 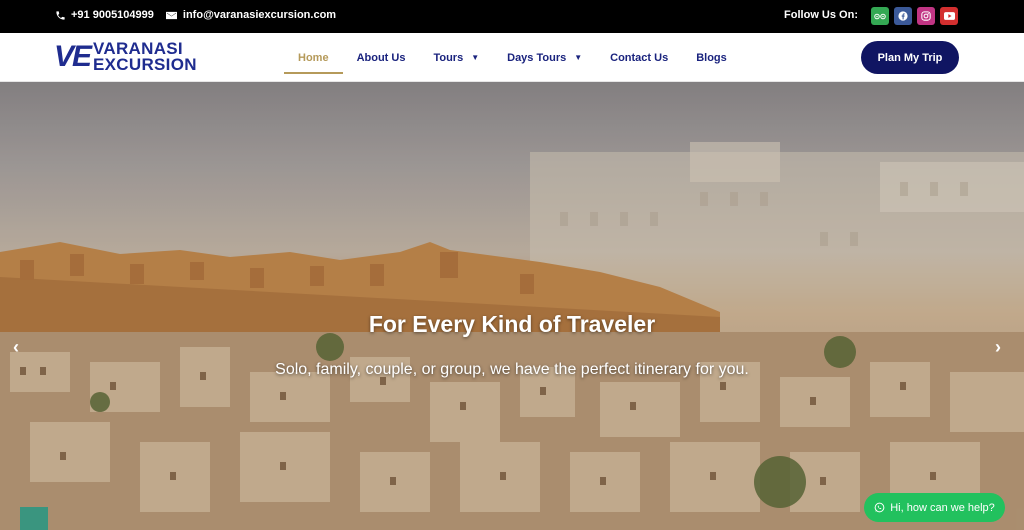 I want to click on whatsapp-chat-button: Hi, how can we help?, so click(x=934, y=507).